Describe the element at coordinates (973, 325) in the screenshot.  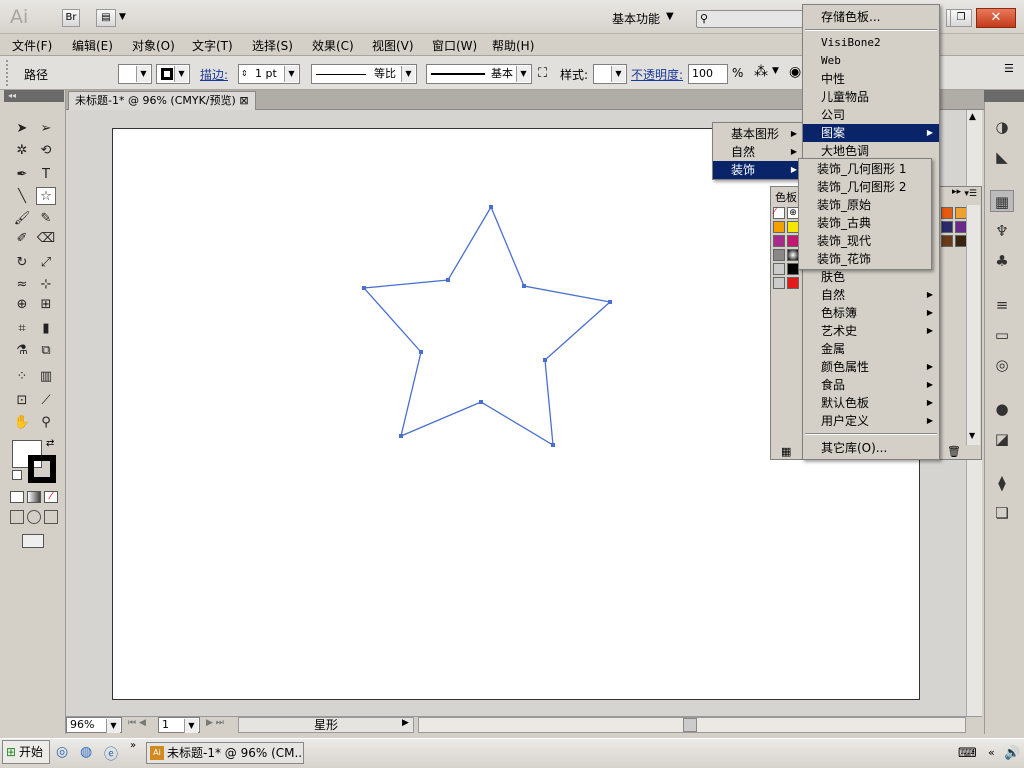
I see `swatches-scrollbar: ▼` at that location.